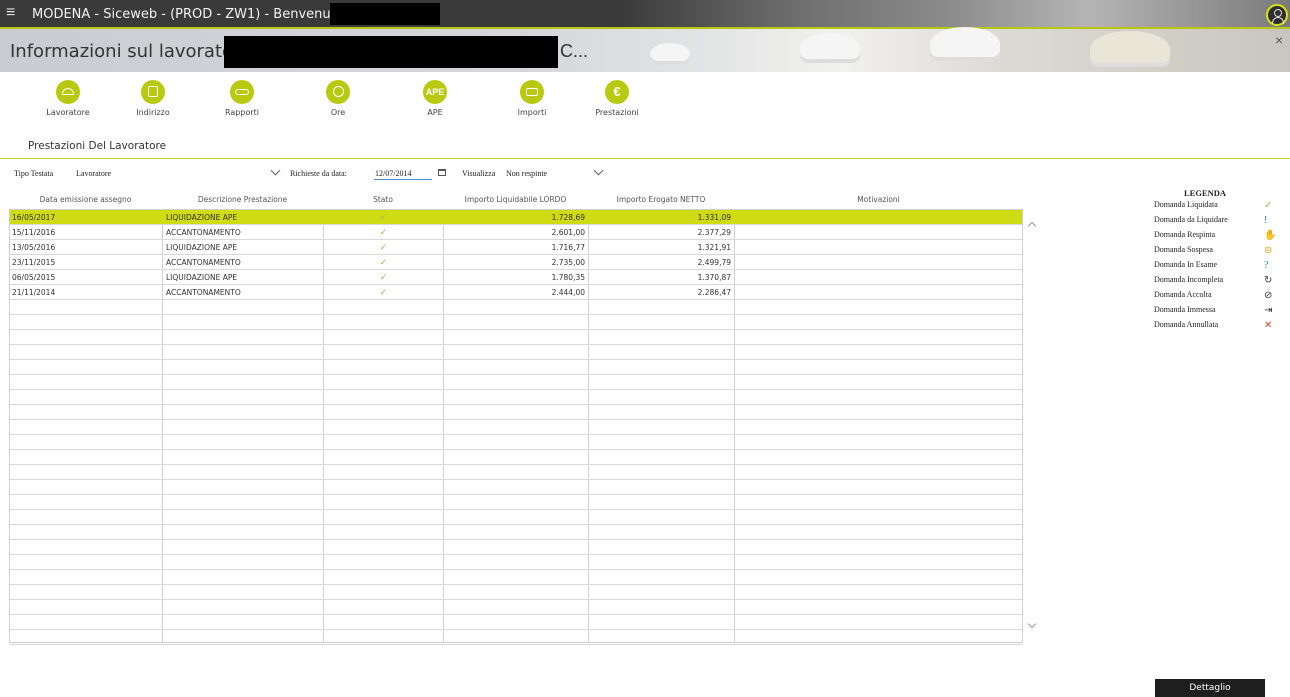 The image size is (1290, 697). What do you see at coordinates (68, 98) in the screenshot?
I see `nav-lavoratore: Lavoratore` at bounding box center [68, 98].